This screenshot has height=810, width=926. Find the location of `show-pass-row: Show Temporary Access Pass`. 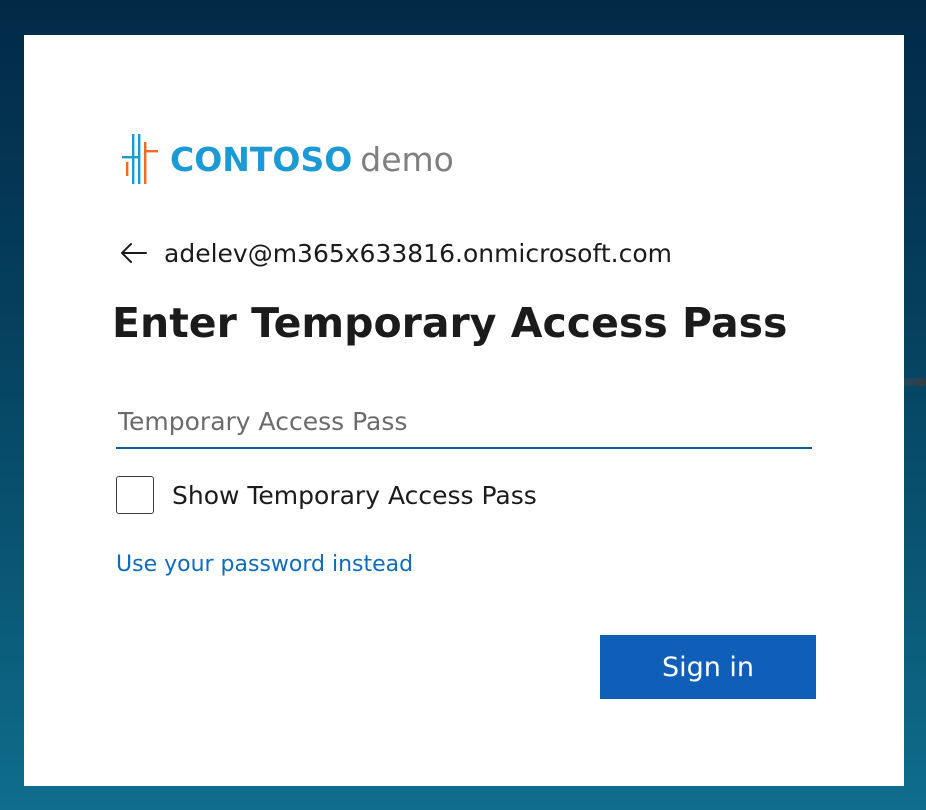

show-pass-row: Show Temporary Access Pass is located at coordinates (326, 495).